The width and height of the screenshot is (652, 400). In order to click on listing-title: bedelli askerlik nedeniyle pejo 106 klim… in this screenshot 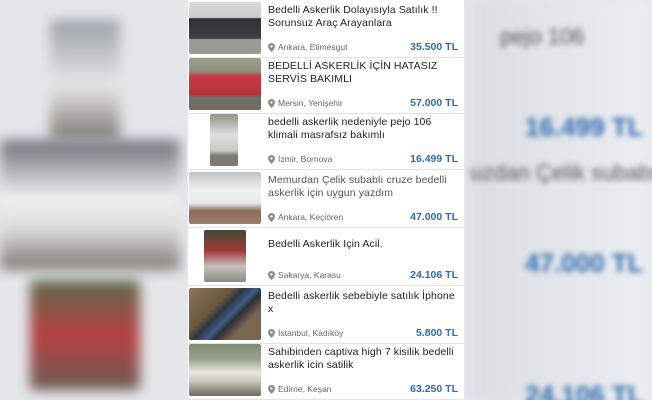, I will do `click(350, 128)`.